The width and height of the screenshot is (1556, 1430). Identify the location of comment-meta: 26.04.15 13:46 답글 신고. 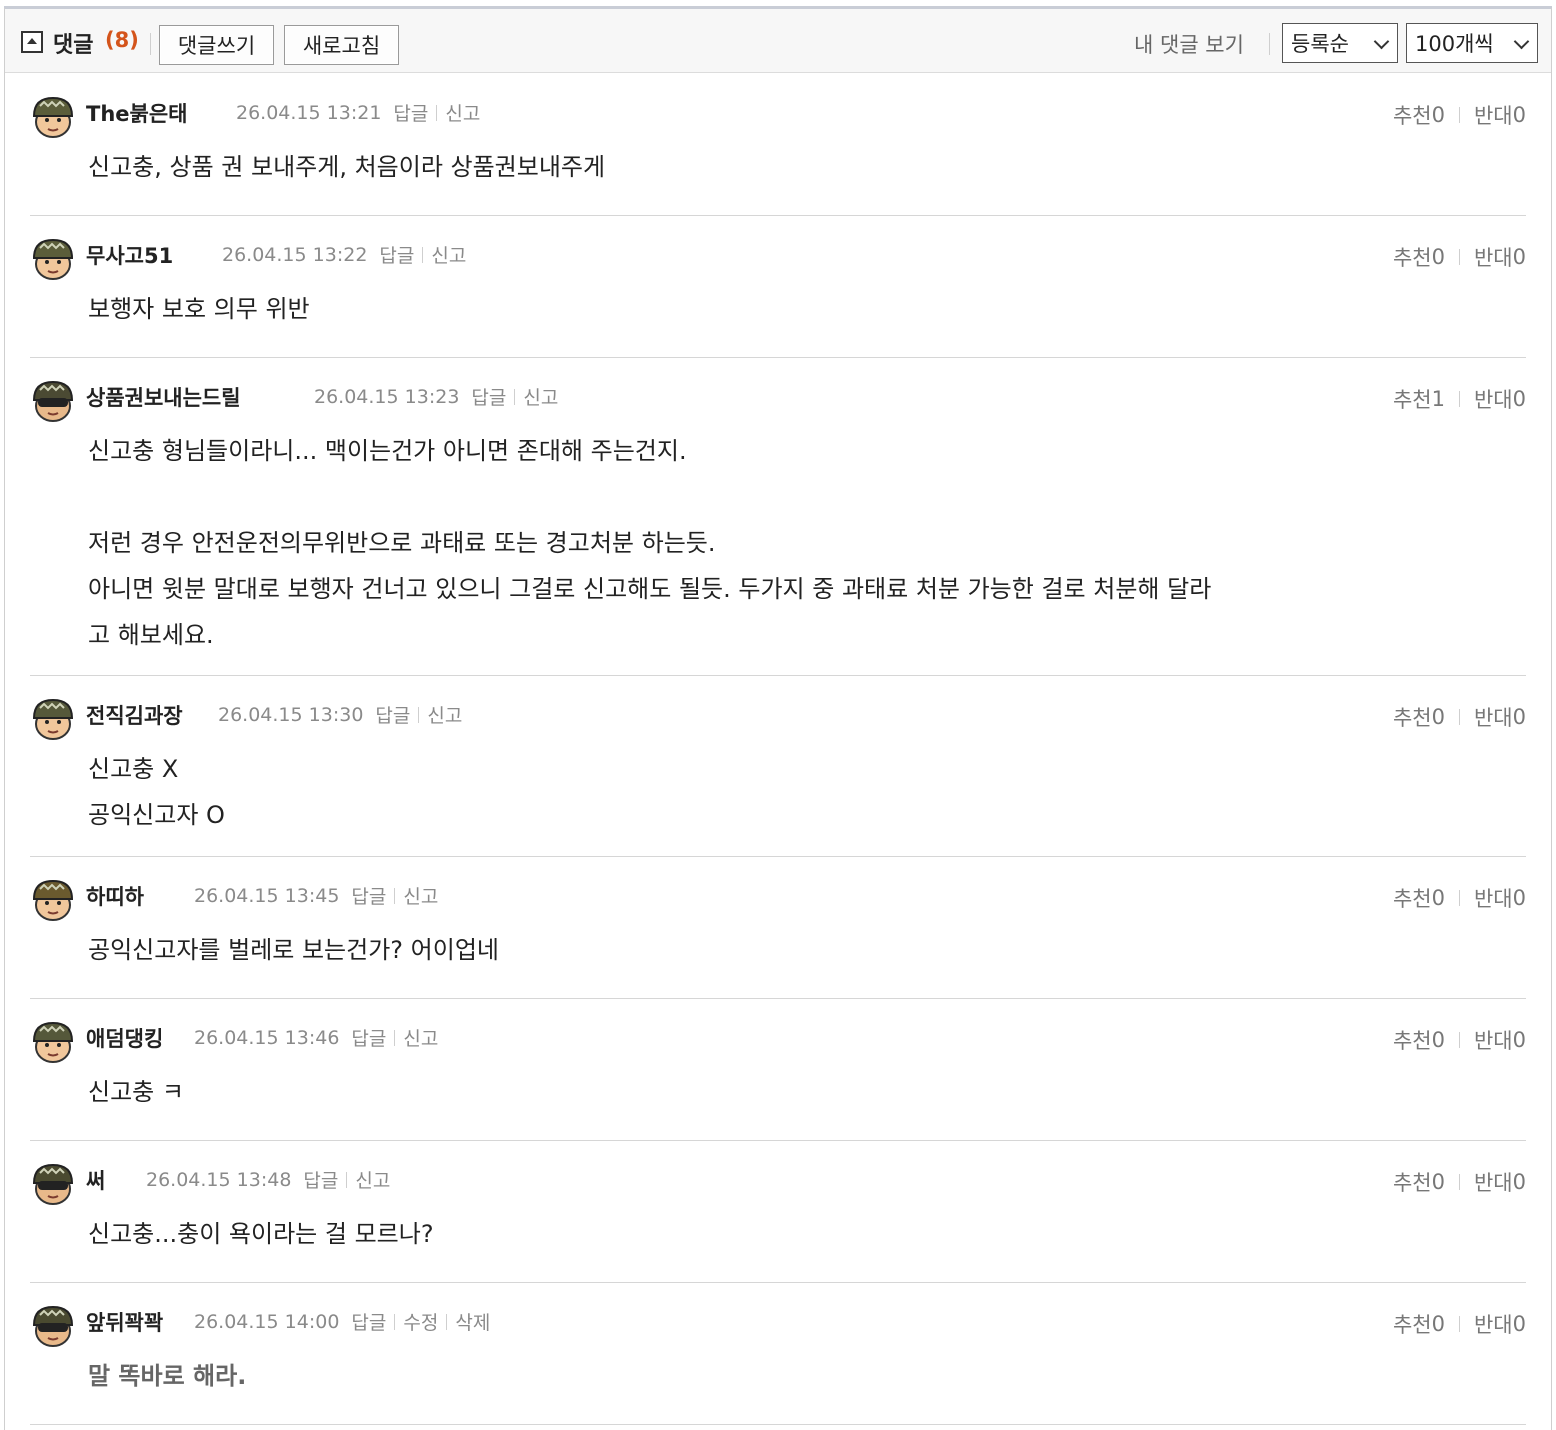
(316, 1037).